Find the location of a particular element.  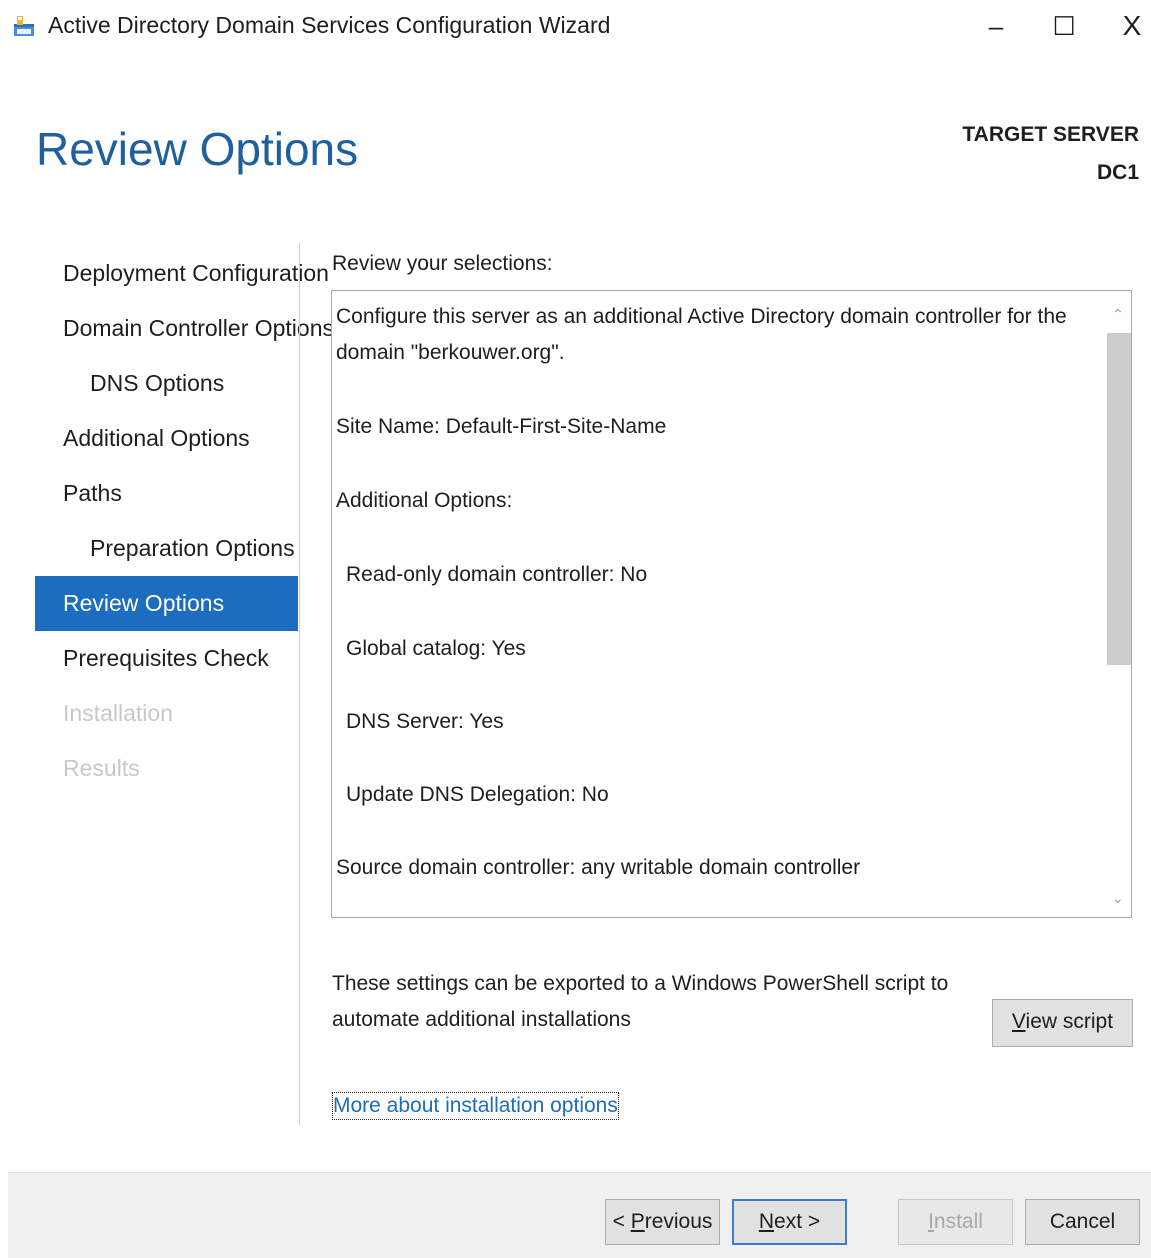

next-button: Next > is located at coordinates (789, 1222).